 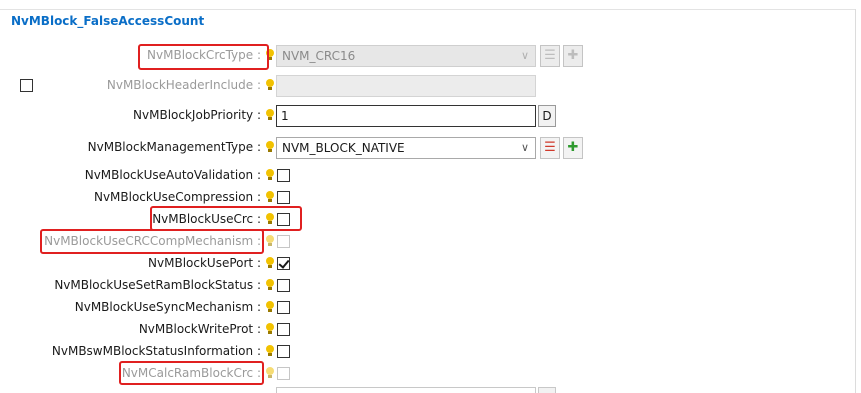 I want to click on row-sync-mechanism: NvMBlockUseSyncMechanism :, so click(x=427, y=308).